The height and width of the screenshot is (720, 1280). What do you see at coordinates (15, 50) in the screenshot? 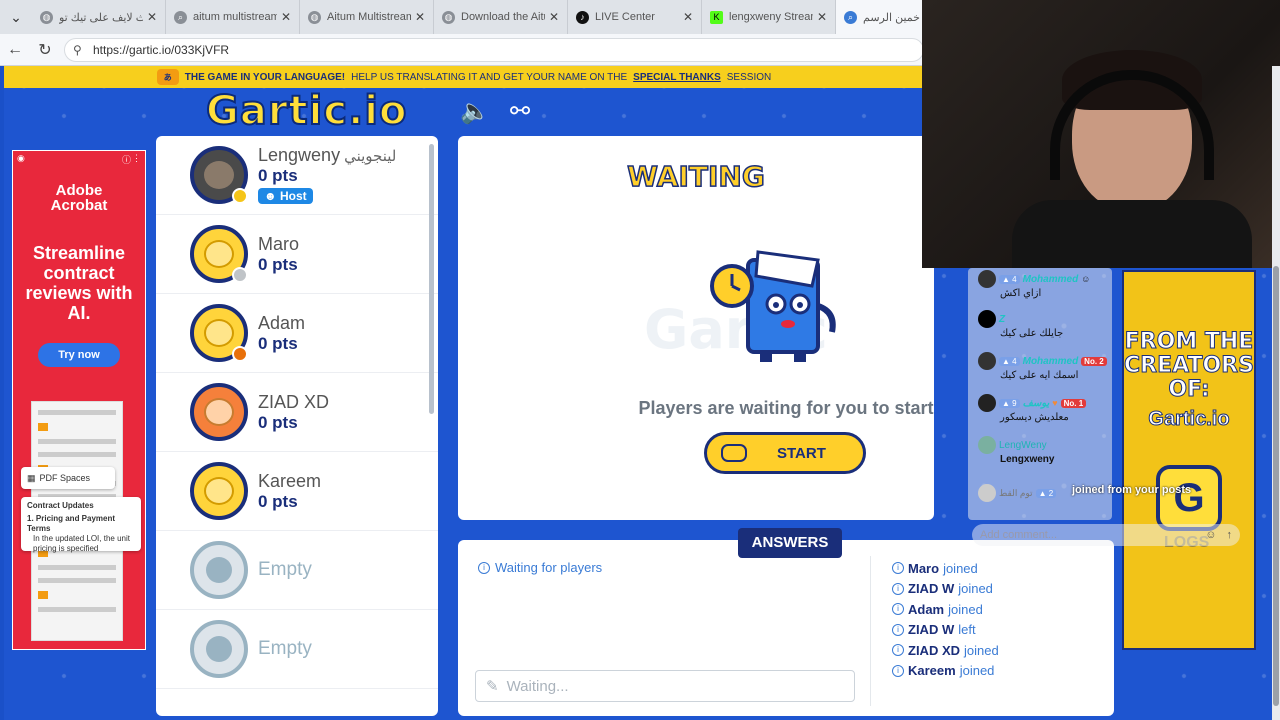
I see `back-arrow-icon: ←` at bounding box center [15, 50].